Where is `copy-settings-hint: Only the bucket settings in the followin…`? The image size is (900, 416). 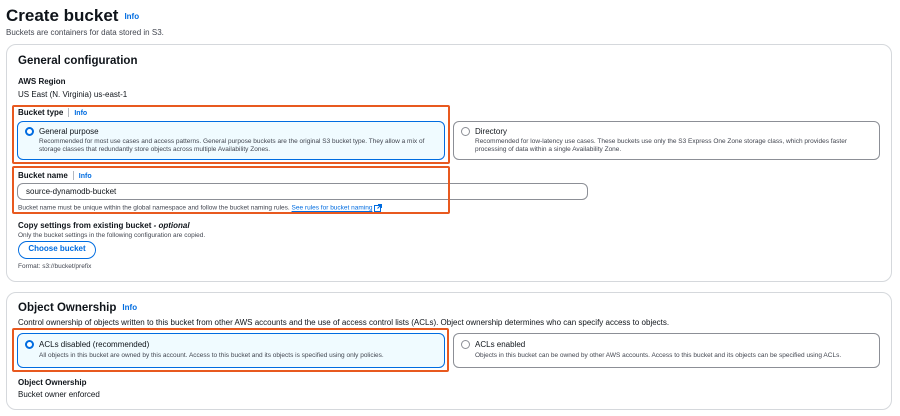 copy-settings-hint: Only the bucket settings in the followin… is located at coordinates (112, 235).